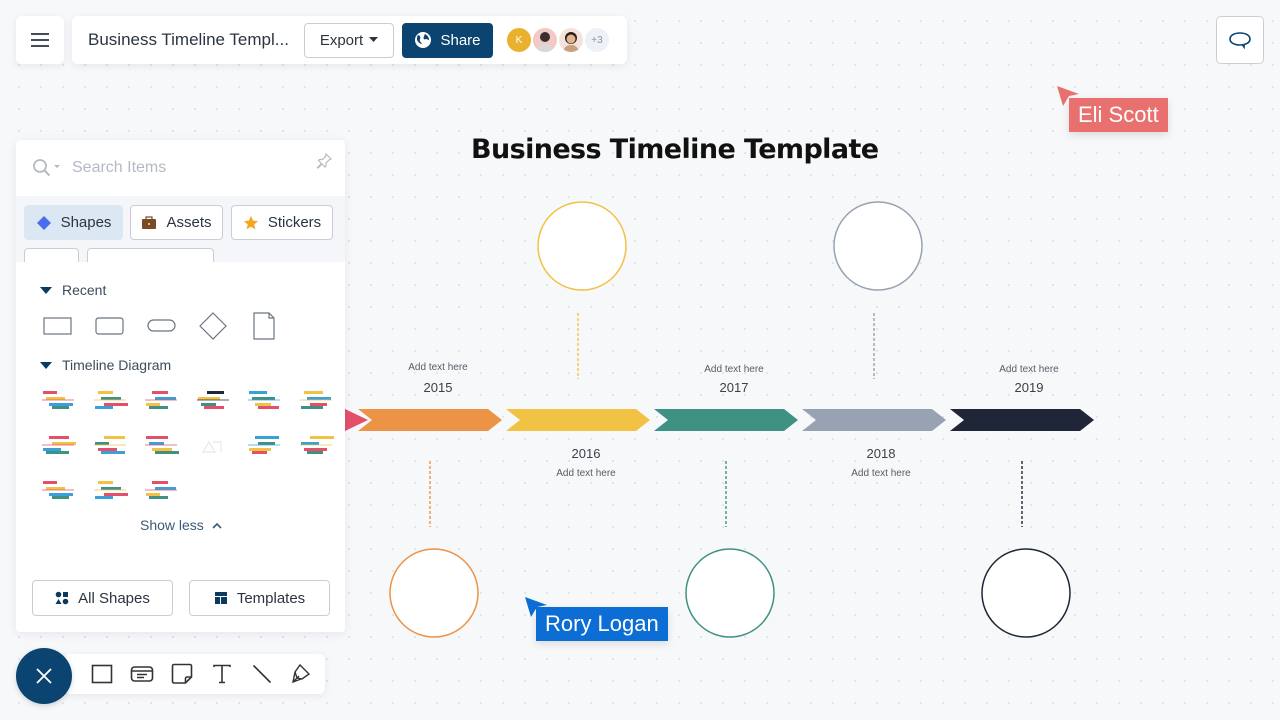 The width and height of the screenshot is (1280, 720). Describe the element at coordinates (881, 453) in the screenshot. I see `milestone-2018-year: 2018` at that location.